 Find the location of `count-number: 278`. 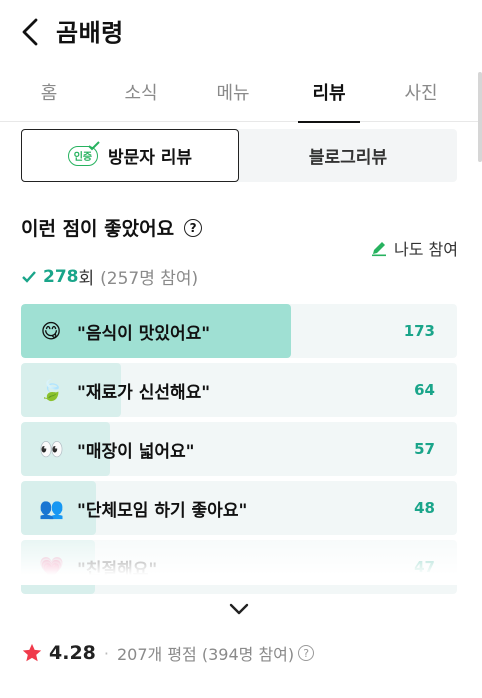

count-number: 278 is located at coordinates (61, 276).